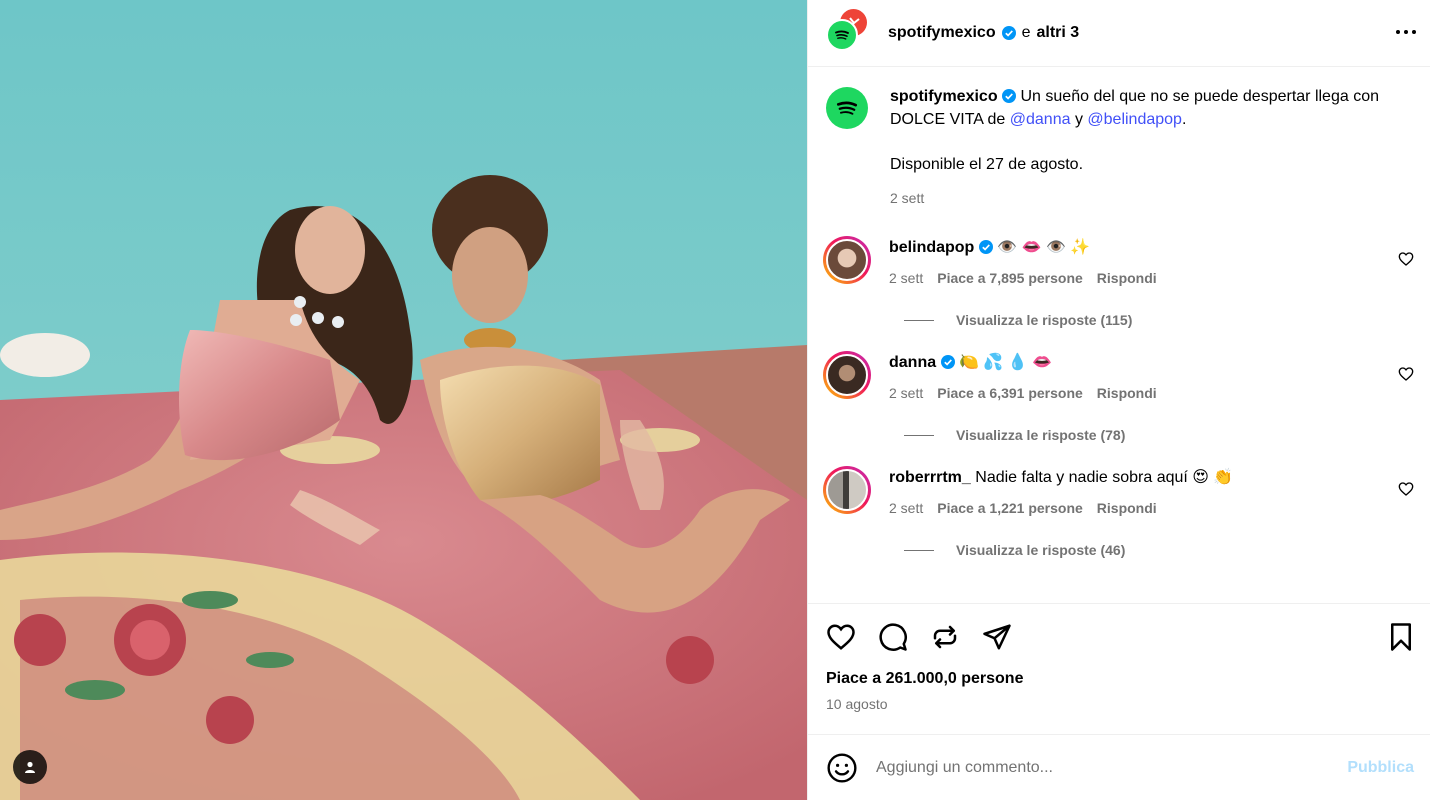  I want to click on caption-time: 2 sett, so click(907, 198).